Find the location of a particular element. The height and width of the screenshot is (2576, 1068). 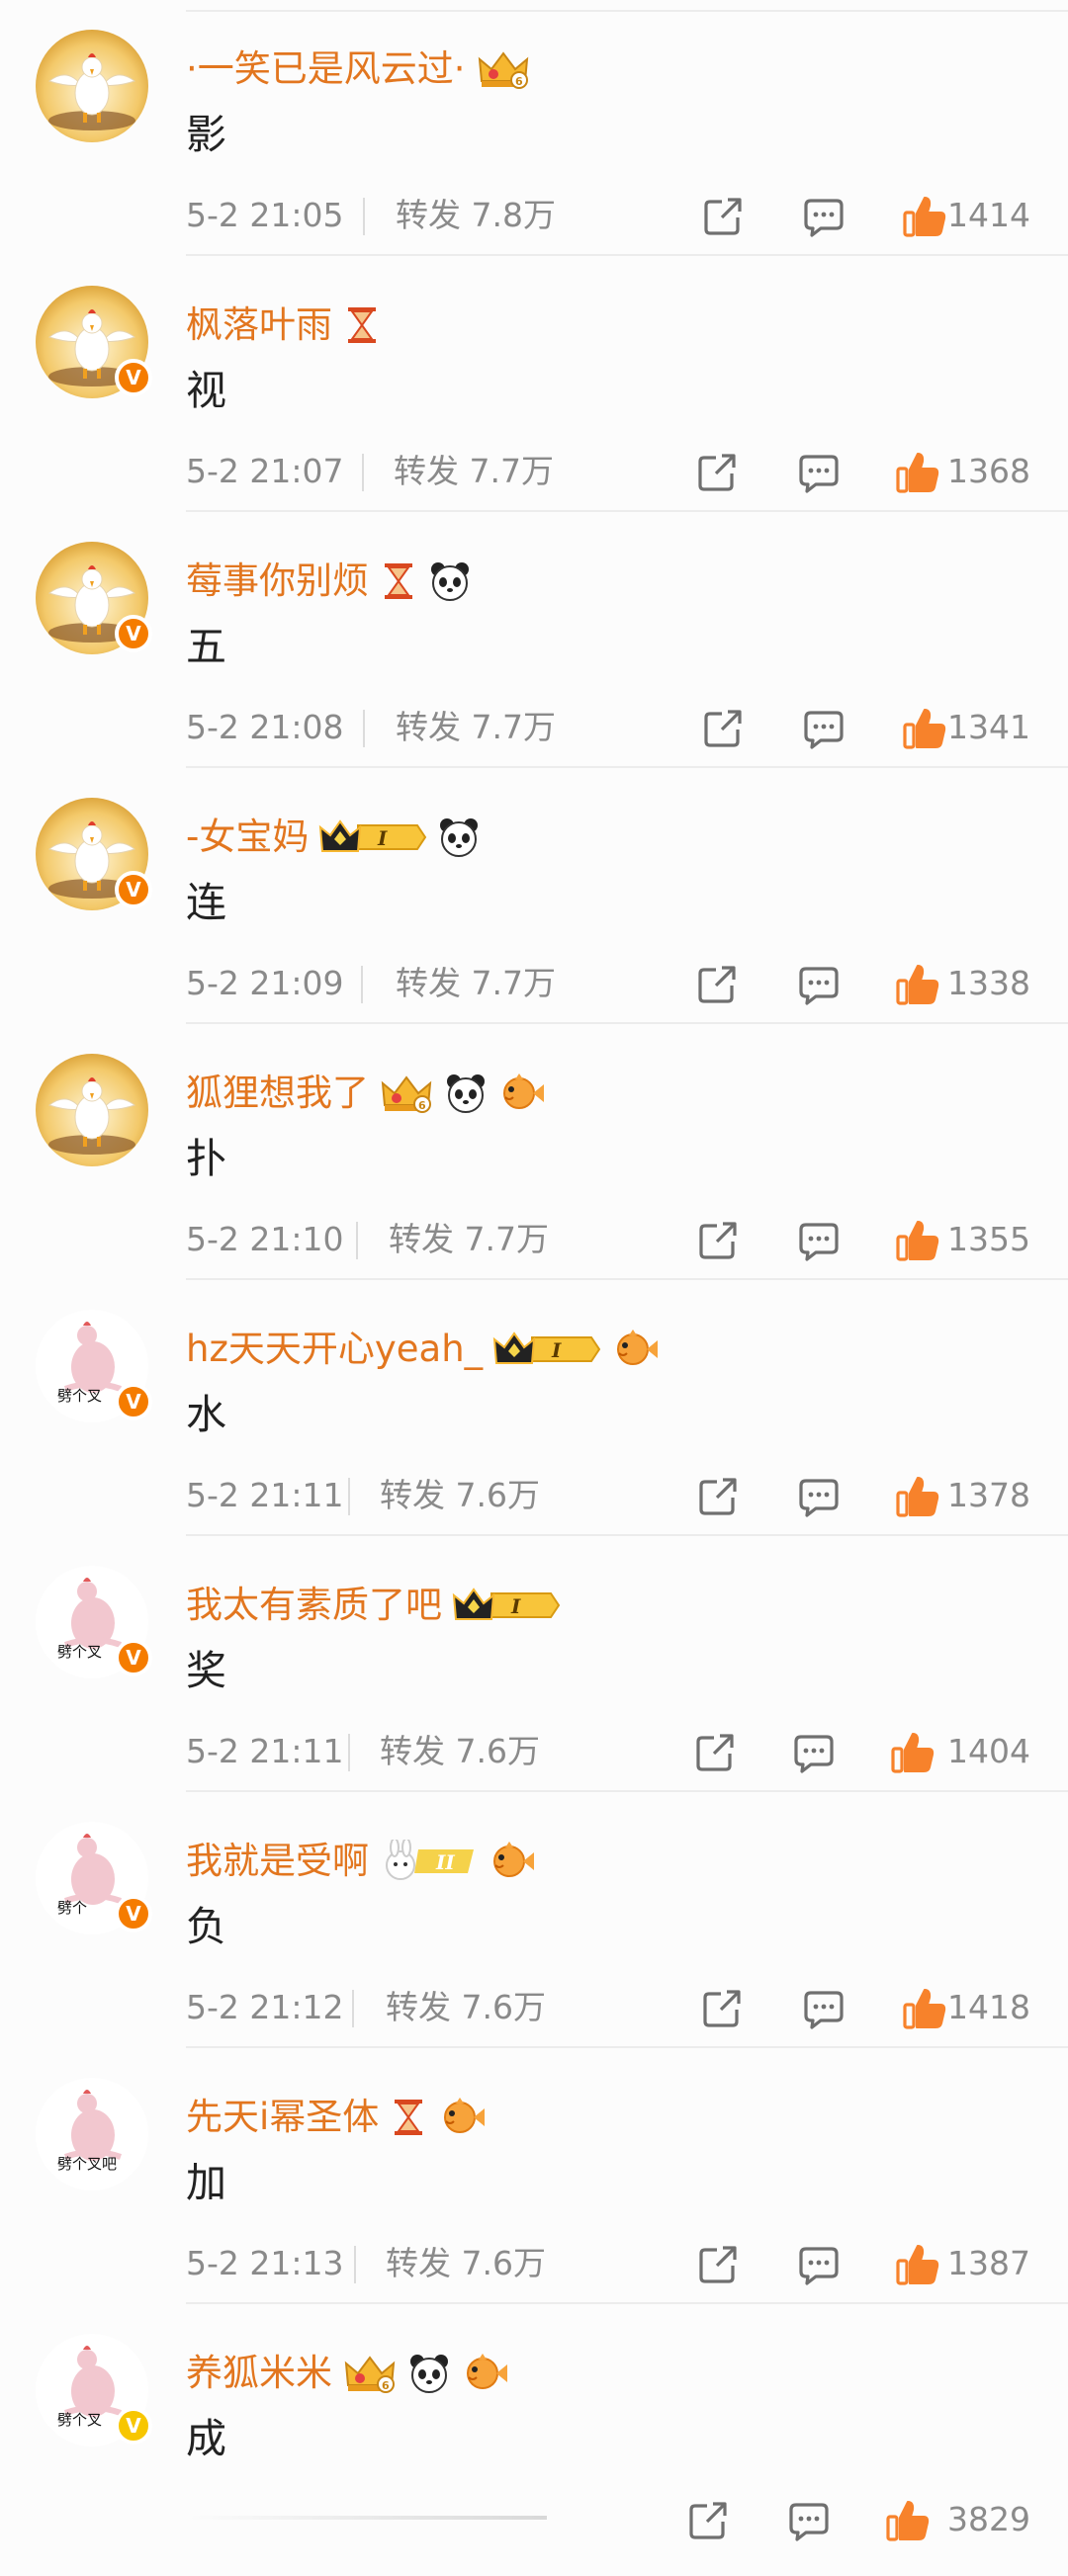

comment-item: 劈个叉吧 先天i幂圣体 加 5-2 21:13 转发 7.6万 1387 is located at coordinates (534, 2176).